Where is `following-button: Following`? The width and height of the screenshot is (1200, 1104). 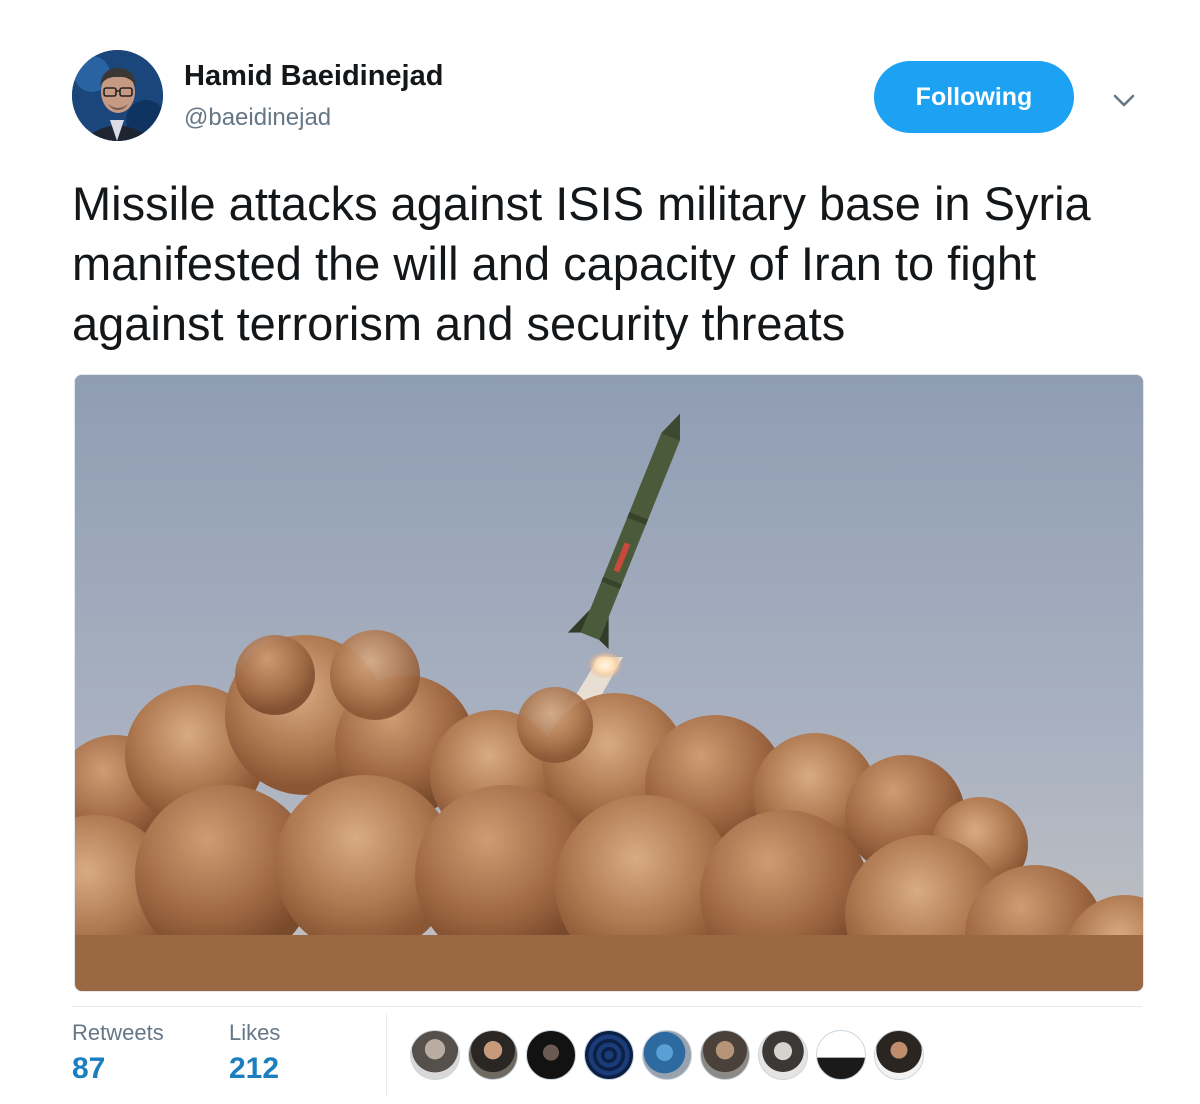 following-button: Following is located at coordinates (974, 97).